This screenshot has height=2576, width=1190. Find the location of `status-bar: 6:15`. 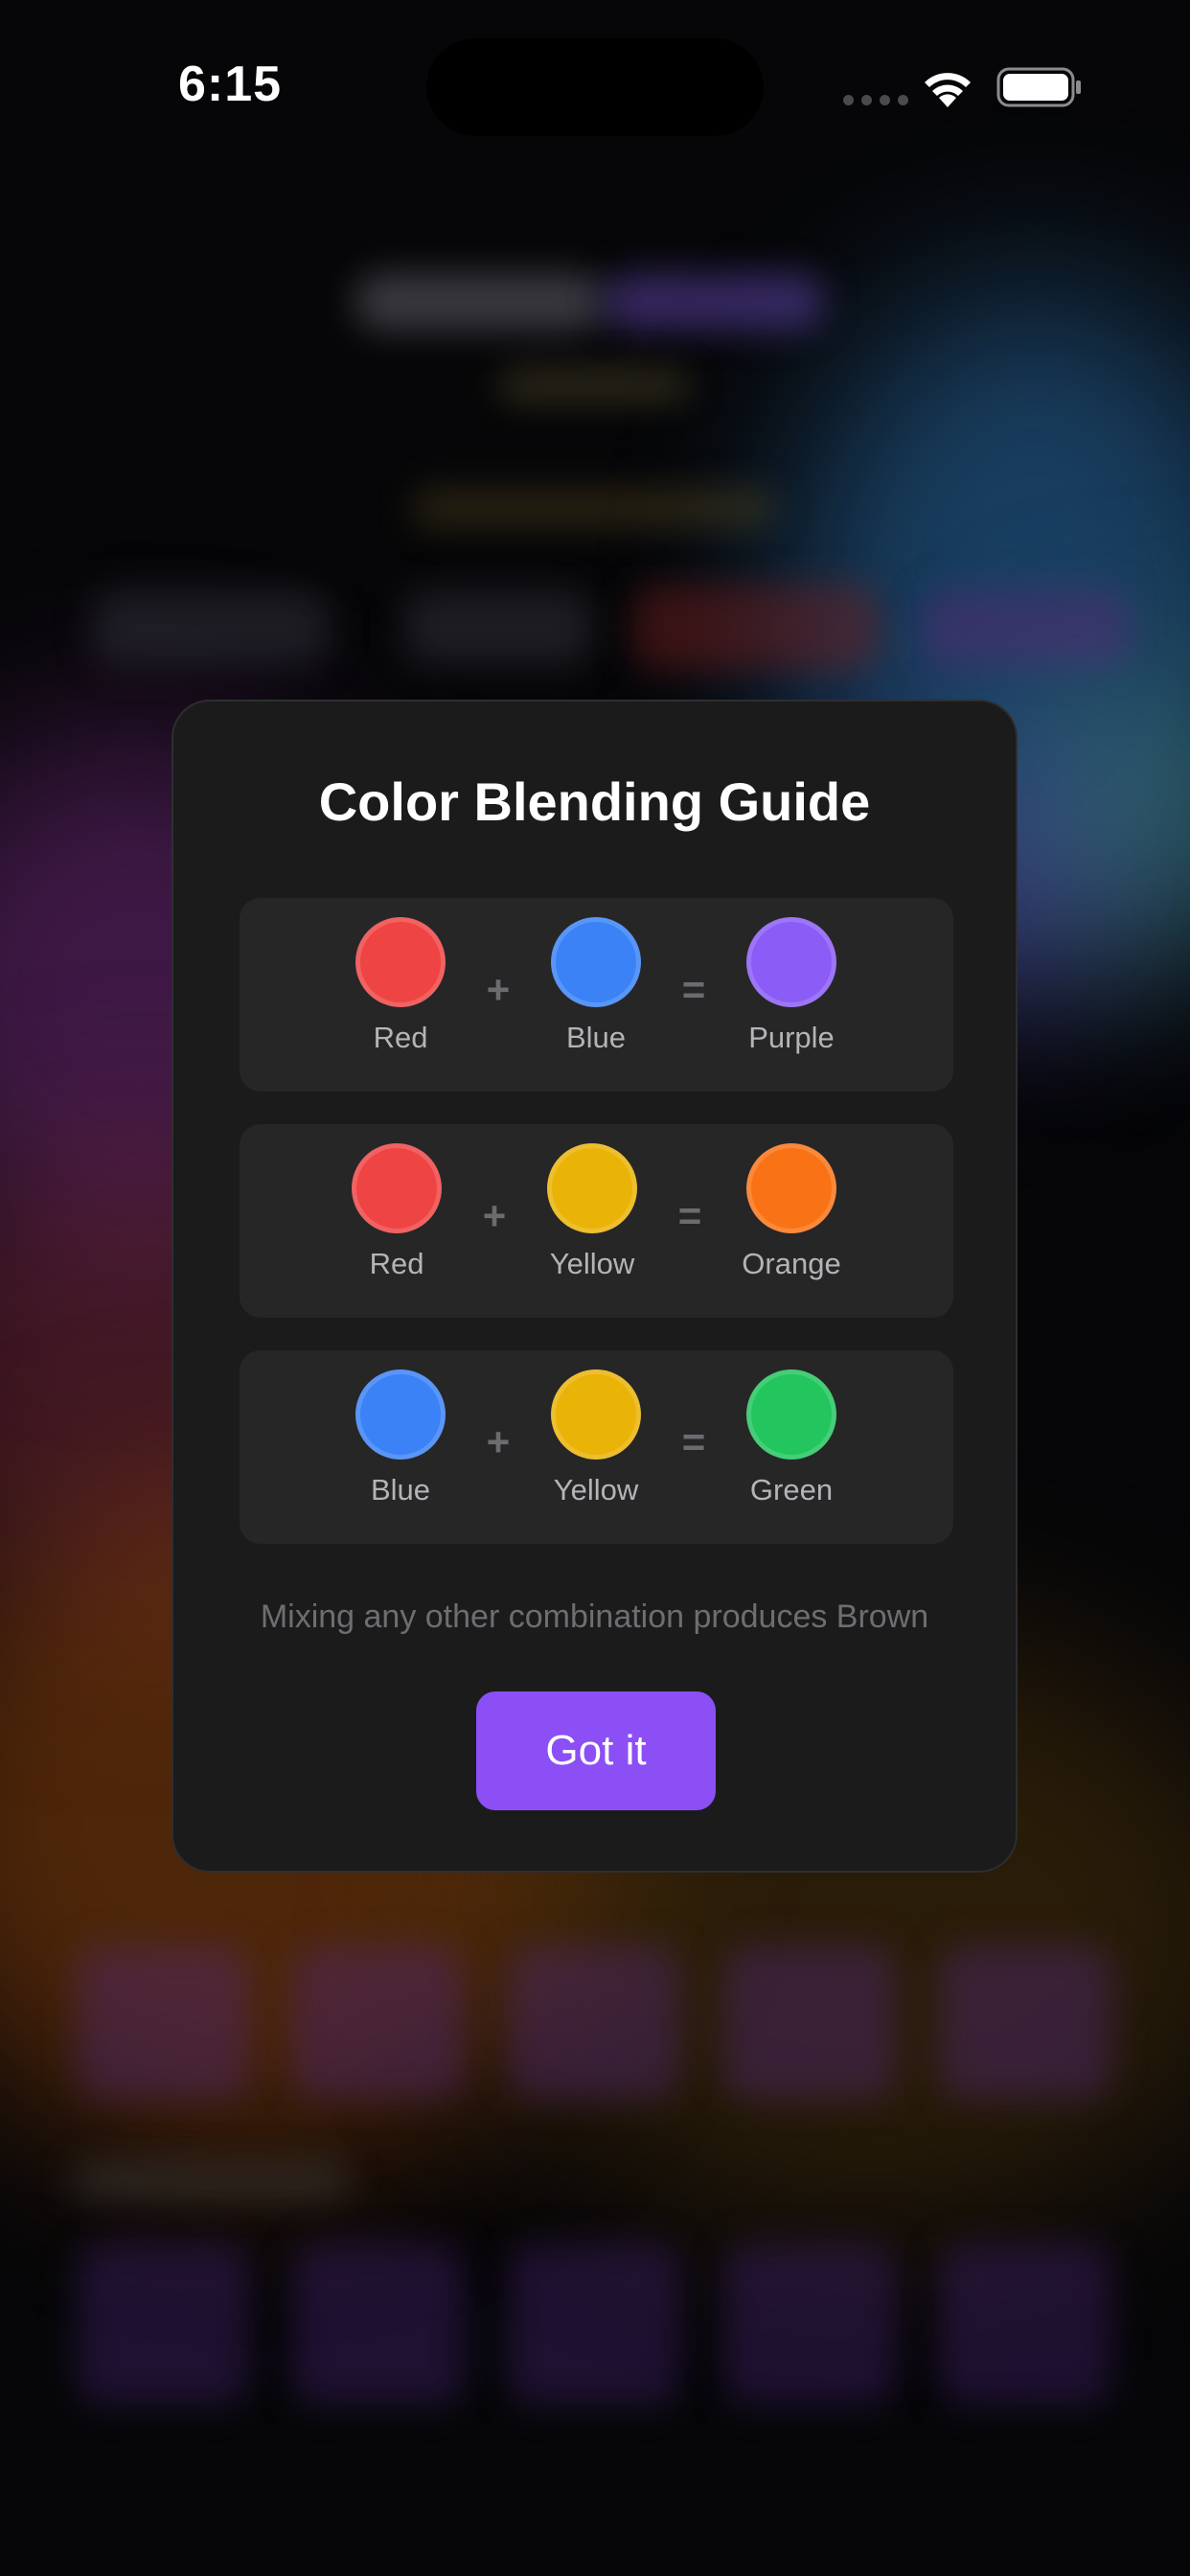

status-bar: 6:15 is located at coordinates (595, 86).